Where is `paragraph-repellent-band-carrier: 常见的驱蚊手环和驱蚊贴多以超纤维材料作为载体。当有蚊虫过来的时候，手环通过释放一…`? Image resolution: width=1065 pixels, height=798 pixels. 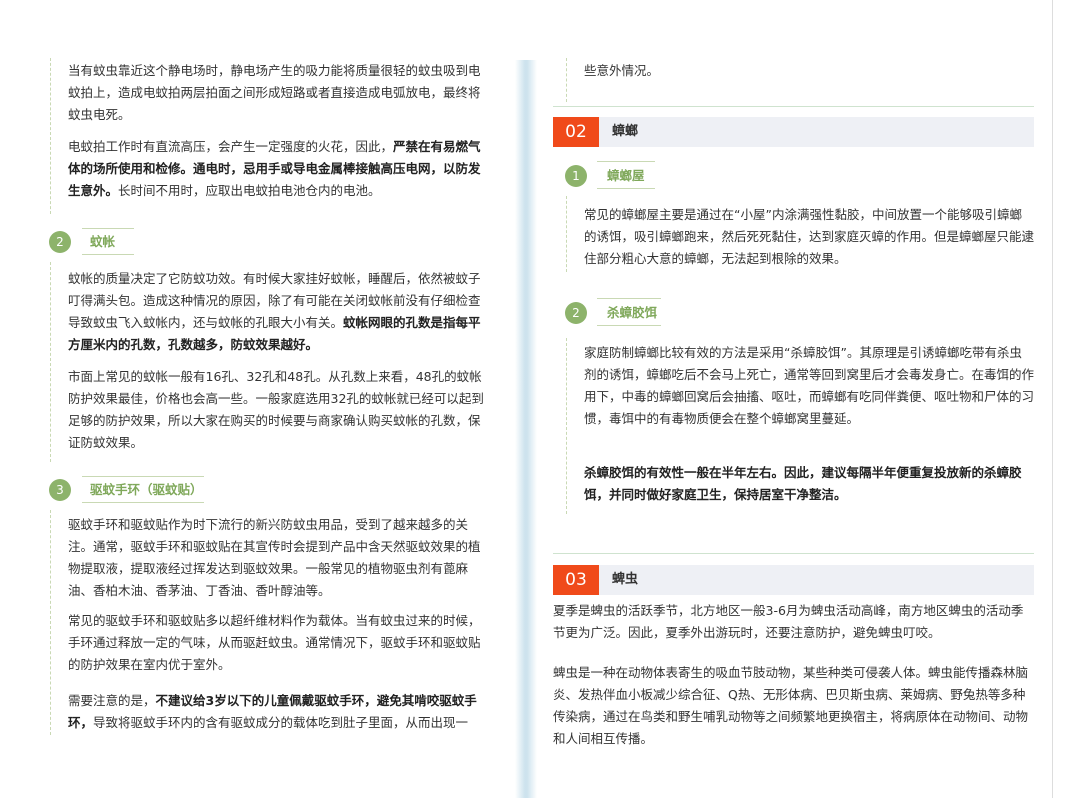 paragraph-repellent-band-carrier: 常见的驱蚊手环和驱蚊贴多以超纤维材料作为载体。当有蚊虫过来的时候，手环通过释放一… is located at coordinates (274, 642).